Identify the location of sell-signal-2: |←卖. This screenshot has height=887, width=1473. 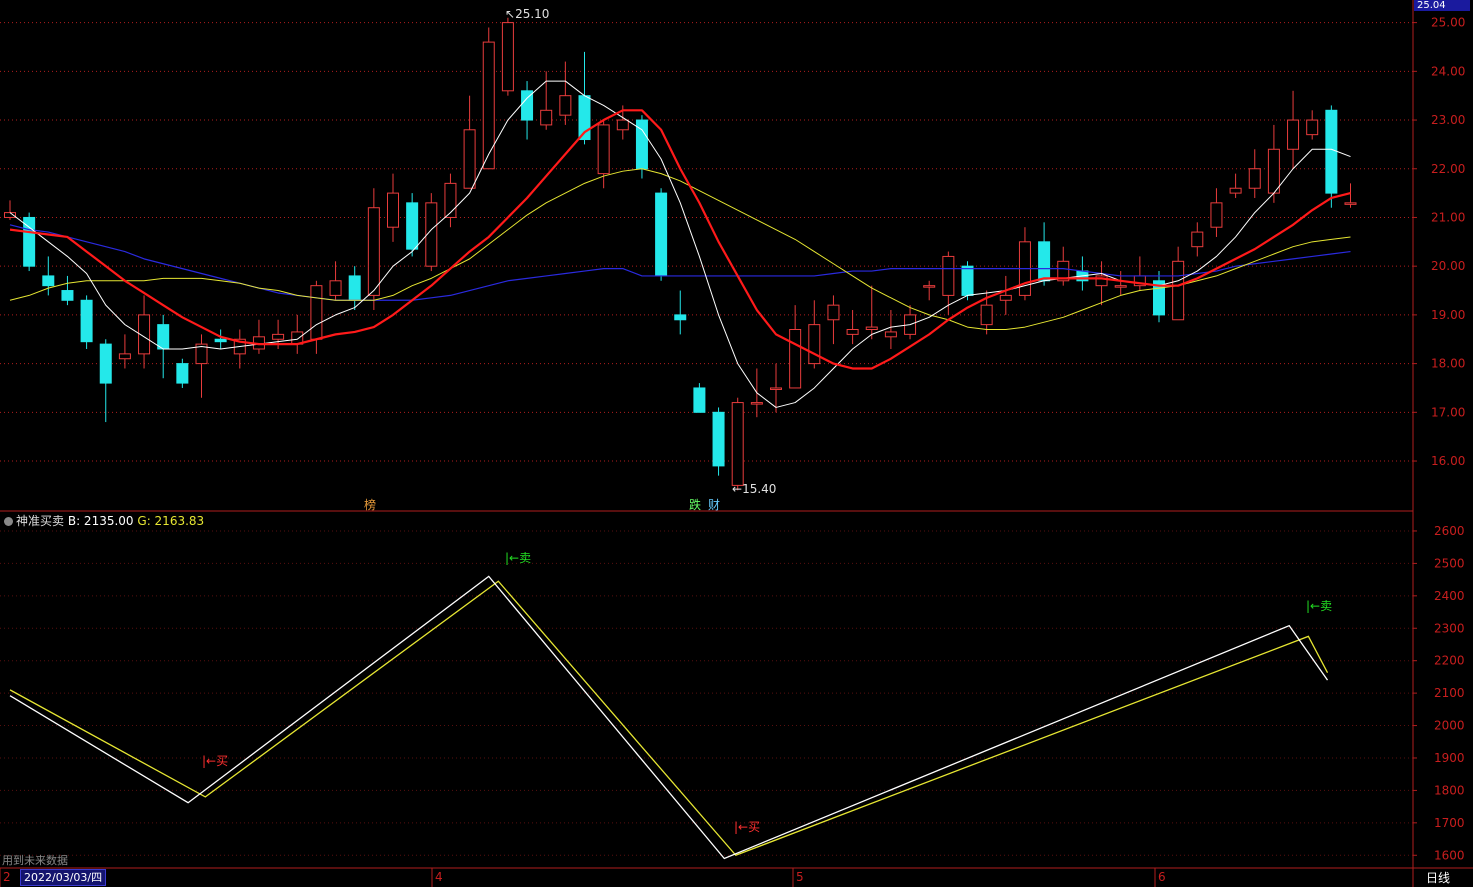
(1319, 606).